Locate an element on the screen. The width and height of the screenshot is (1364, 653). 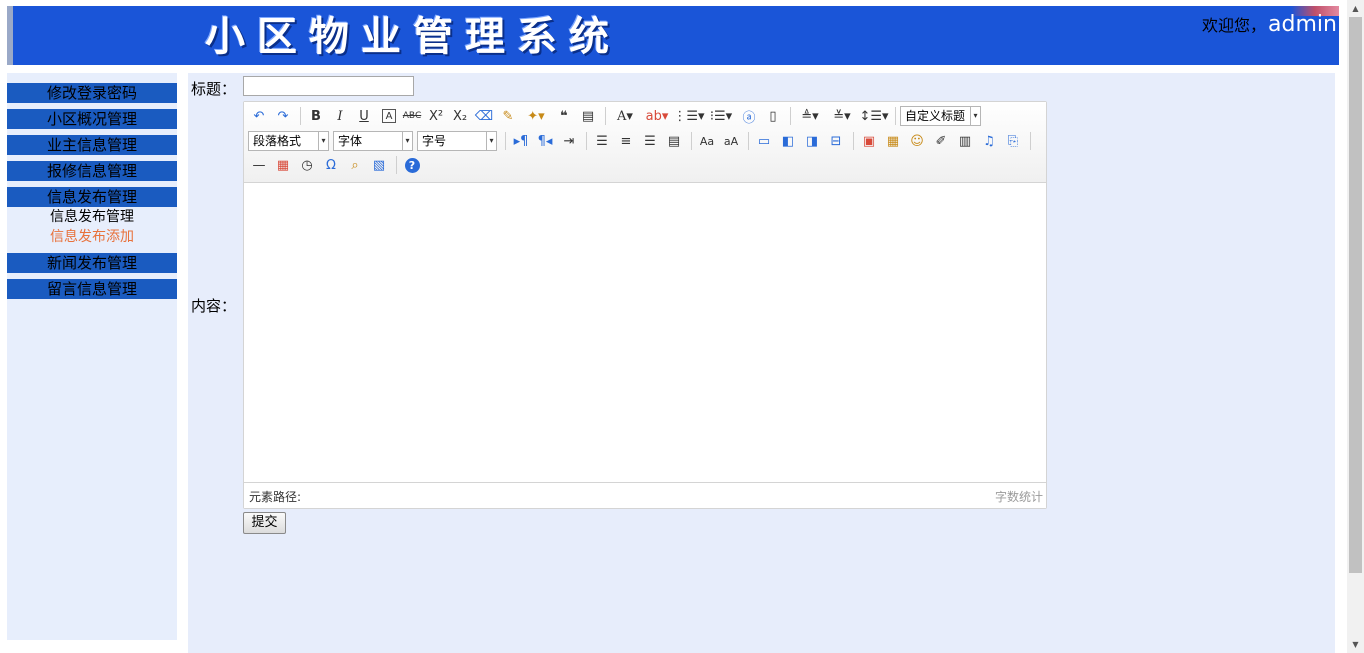
sidebar-subitem-info-publish-add: 信息发布添加 is located at coordinates (92, 237).